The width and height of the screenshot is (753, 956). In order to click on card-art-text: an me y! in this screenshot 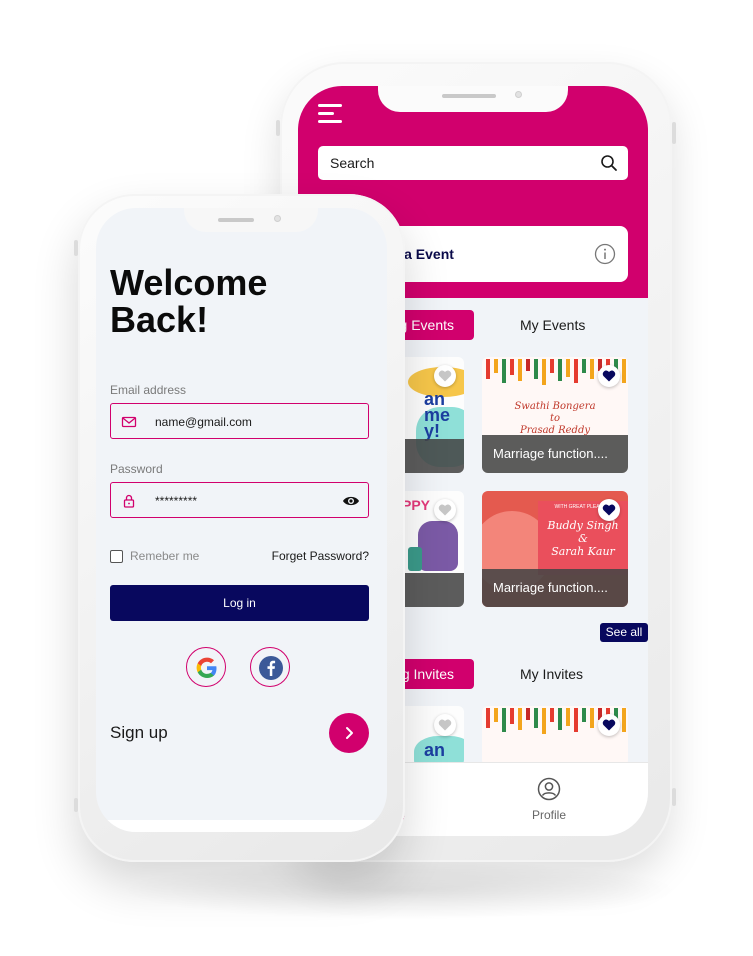, I will do `click(437, 415)`.